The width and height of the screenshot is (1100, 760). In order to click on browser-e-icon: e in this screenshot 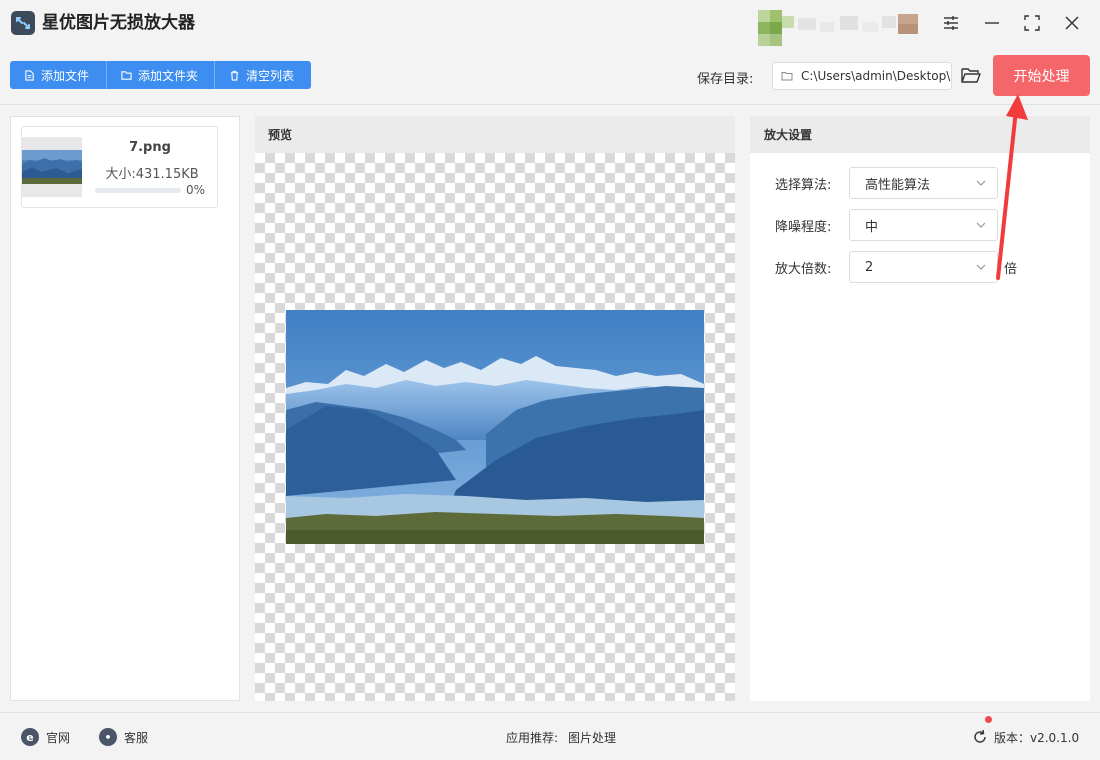, I will do `click(30, 737)`.